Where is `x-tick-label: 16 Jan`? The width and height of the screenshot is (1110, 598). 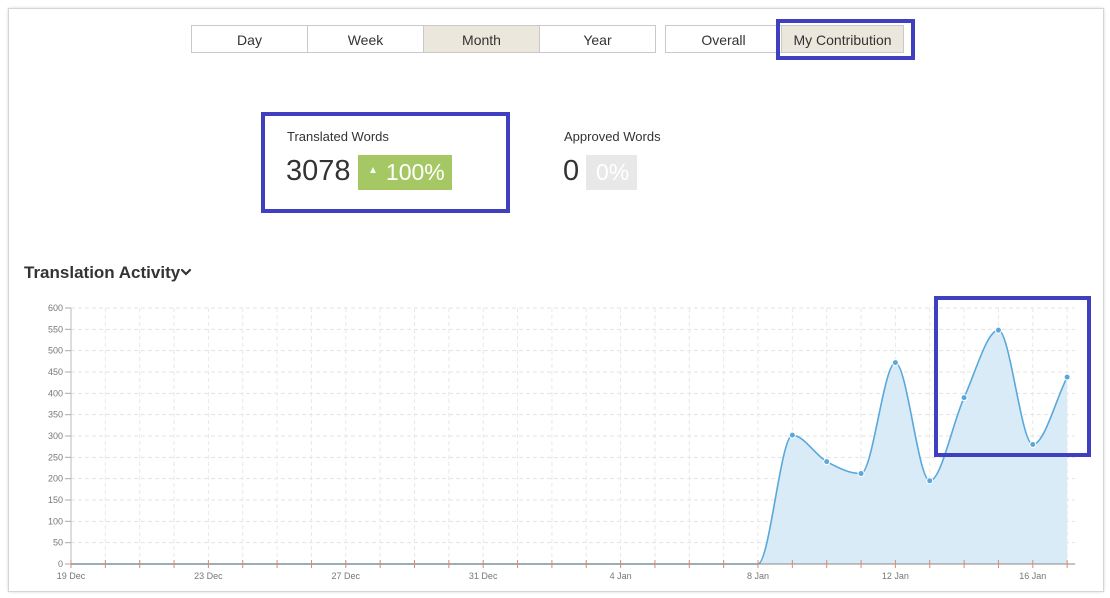
x-tick-label: 16 Jan is located at coordinates (1032, 576).